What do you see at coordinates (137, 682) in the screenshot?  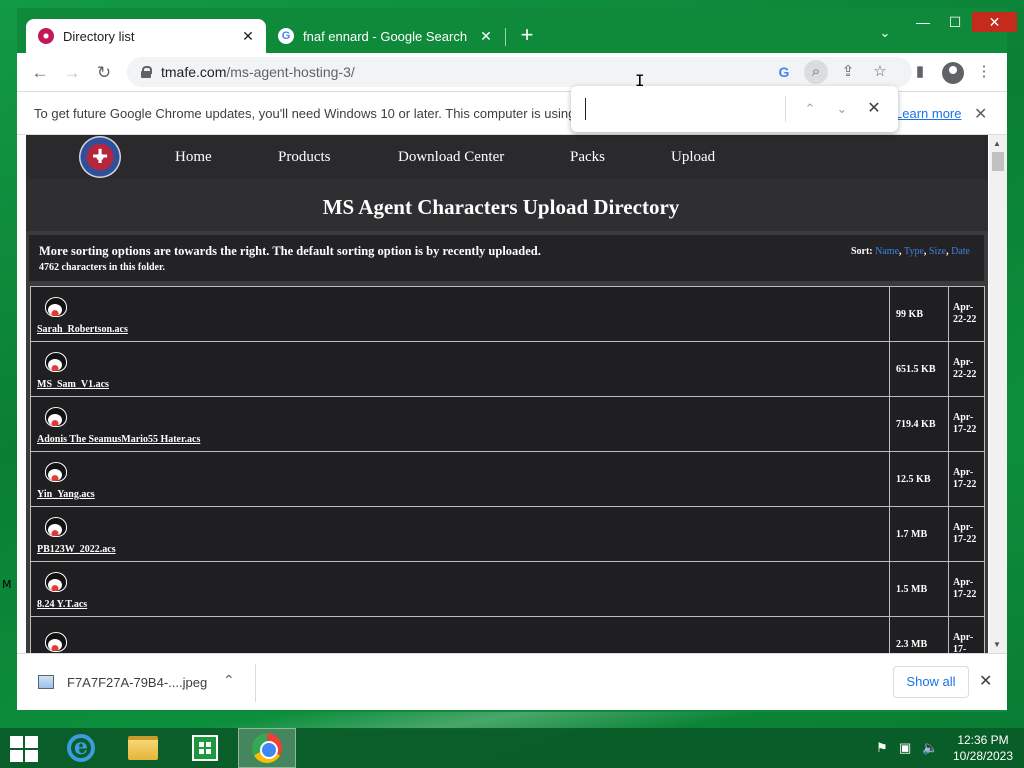 I see `download-filename: F7A7F27A-79B4-....jpeg` at bounding box center [137, 682].